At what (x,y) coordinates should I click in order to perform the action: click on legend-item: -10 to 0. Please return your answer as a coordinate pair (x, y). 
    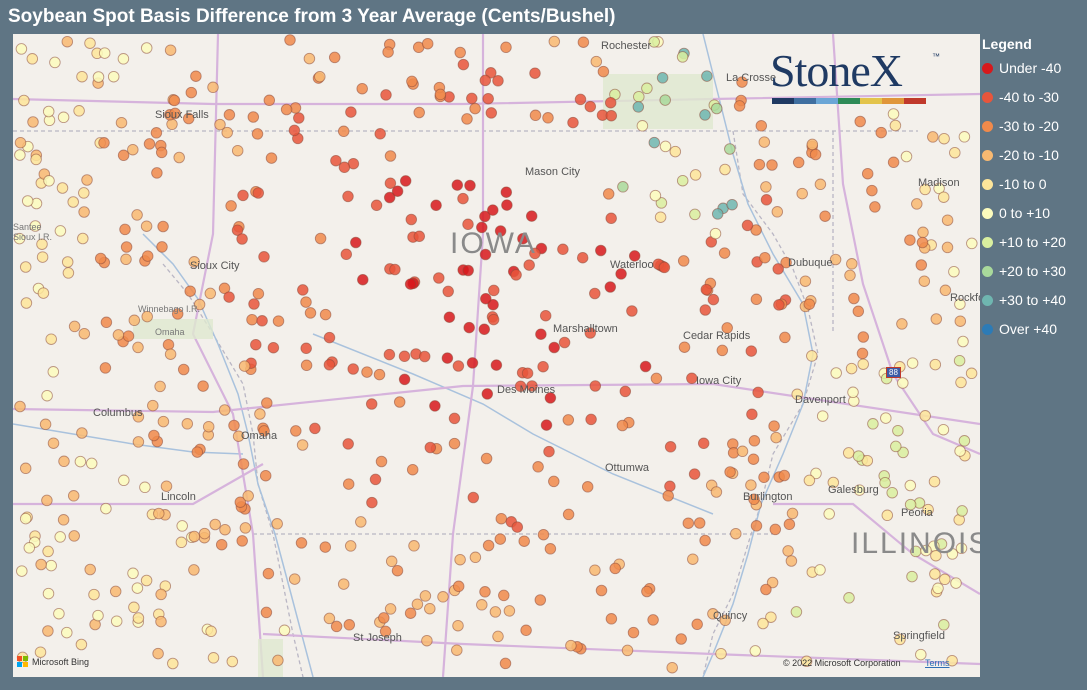
    Looking at the image, I should click on (1014, 184).